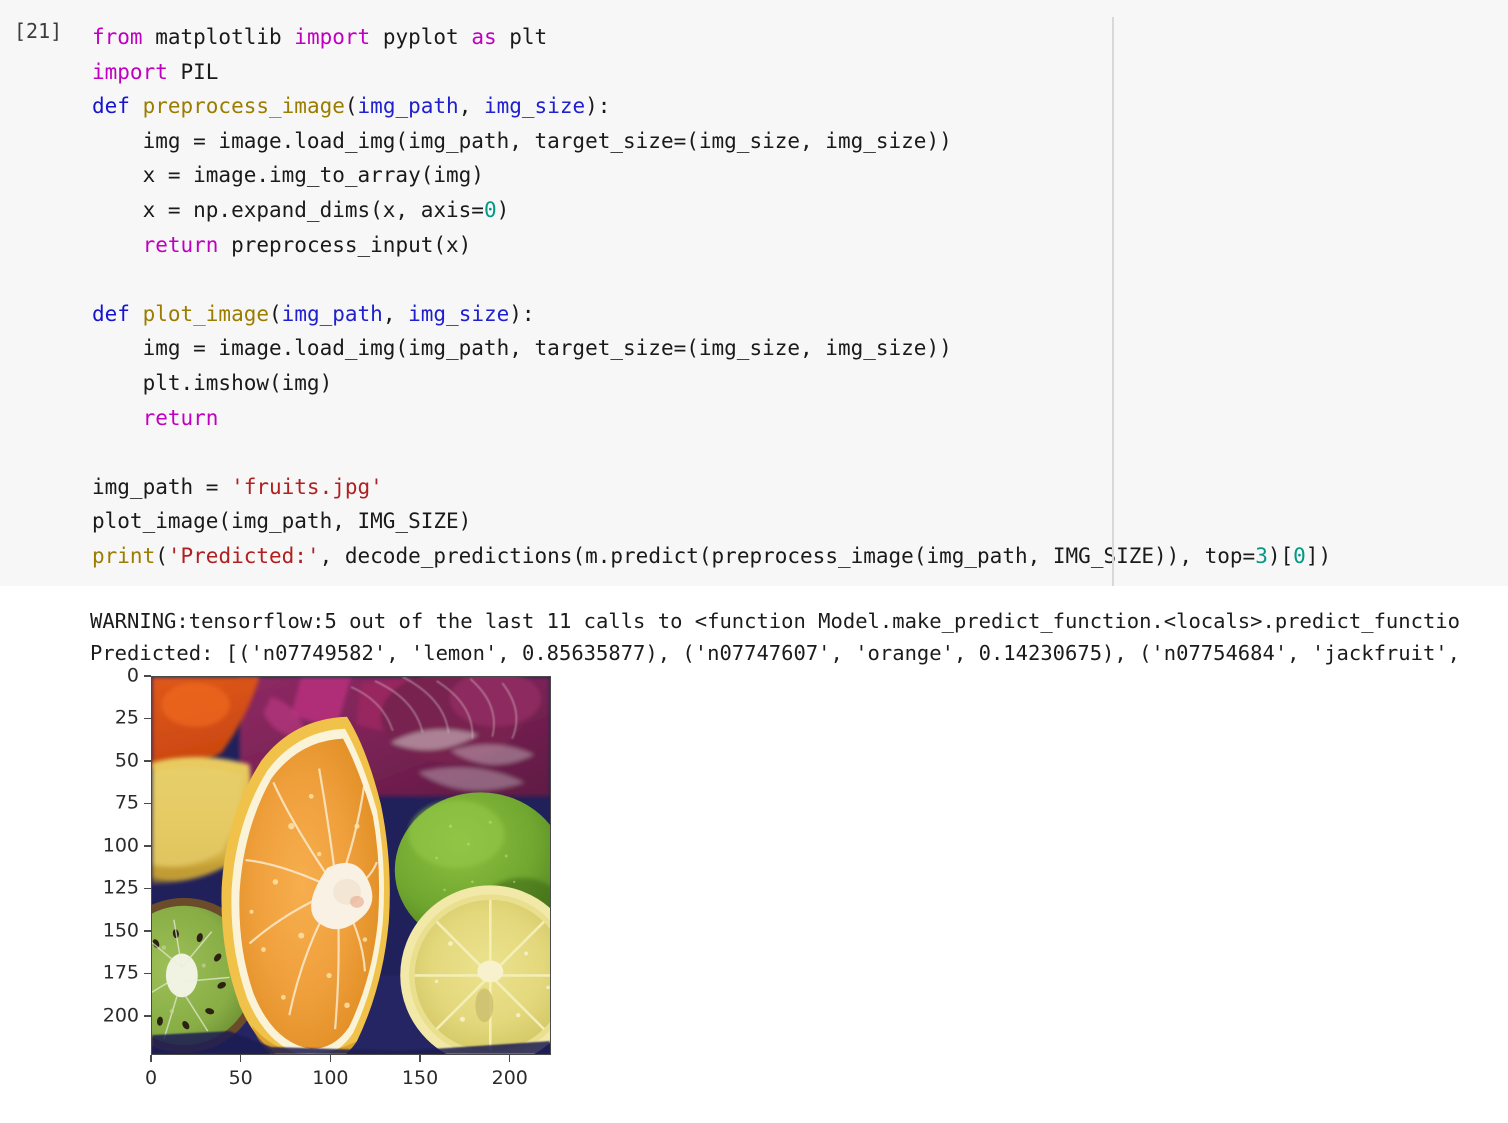 The image size is (1508, 1123). Describe the element at coordinates (711, 487) in the screenshot. I see `code-line: img_path = 'fruits.jpg'` at that location.